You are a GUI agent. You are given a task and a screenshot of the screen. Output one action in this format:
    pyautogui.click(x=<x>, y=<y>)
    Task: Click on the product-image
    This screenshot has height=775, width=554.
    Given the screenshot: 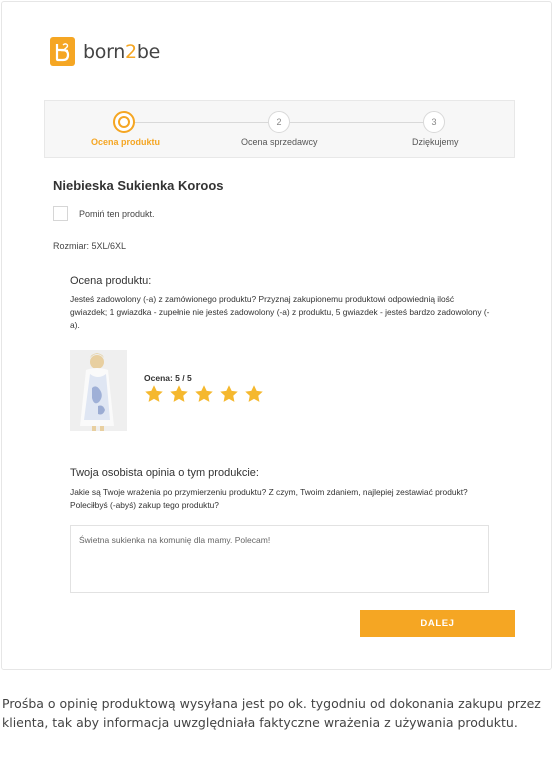 What is the action you would take?
    pyautogui.click(x=98, y=390)
    